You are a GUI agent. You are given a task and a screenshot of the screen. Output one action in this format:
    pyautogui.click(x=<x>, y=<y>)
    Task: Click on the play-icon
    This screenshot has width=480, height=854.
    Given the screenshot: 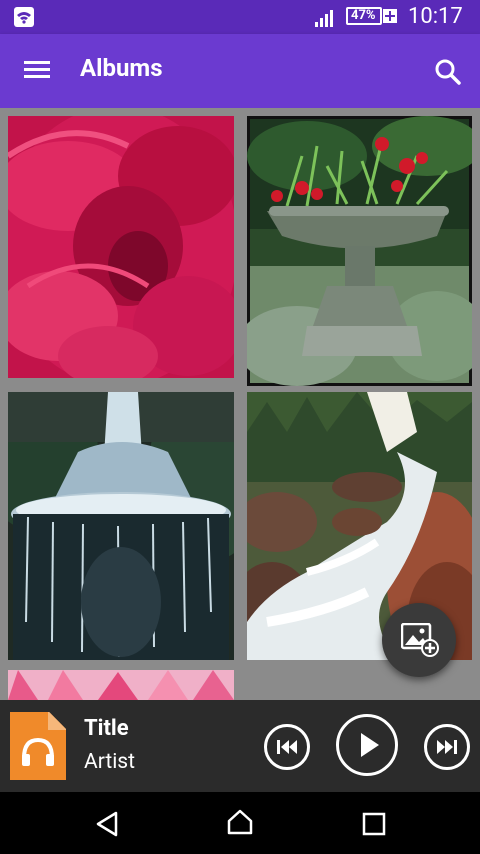 What is the action you would take?
    pyautogui.click(x=370, y=745)
    